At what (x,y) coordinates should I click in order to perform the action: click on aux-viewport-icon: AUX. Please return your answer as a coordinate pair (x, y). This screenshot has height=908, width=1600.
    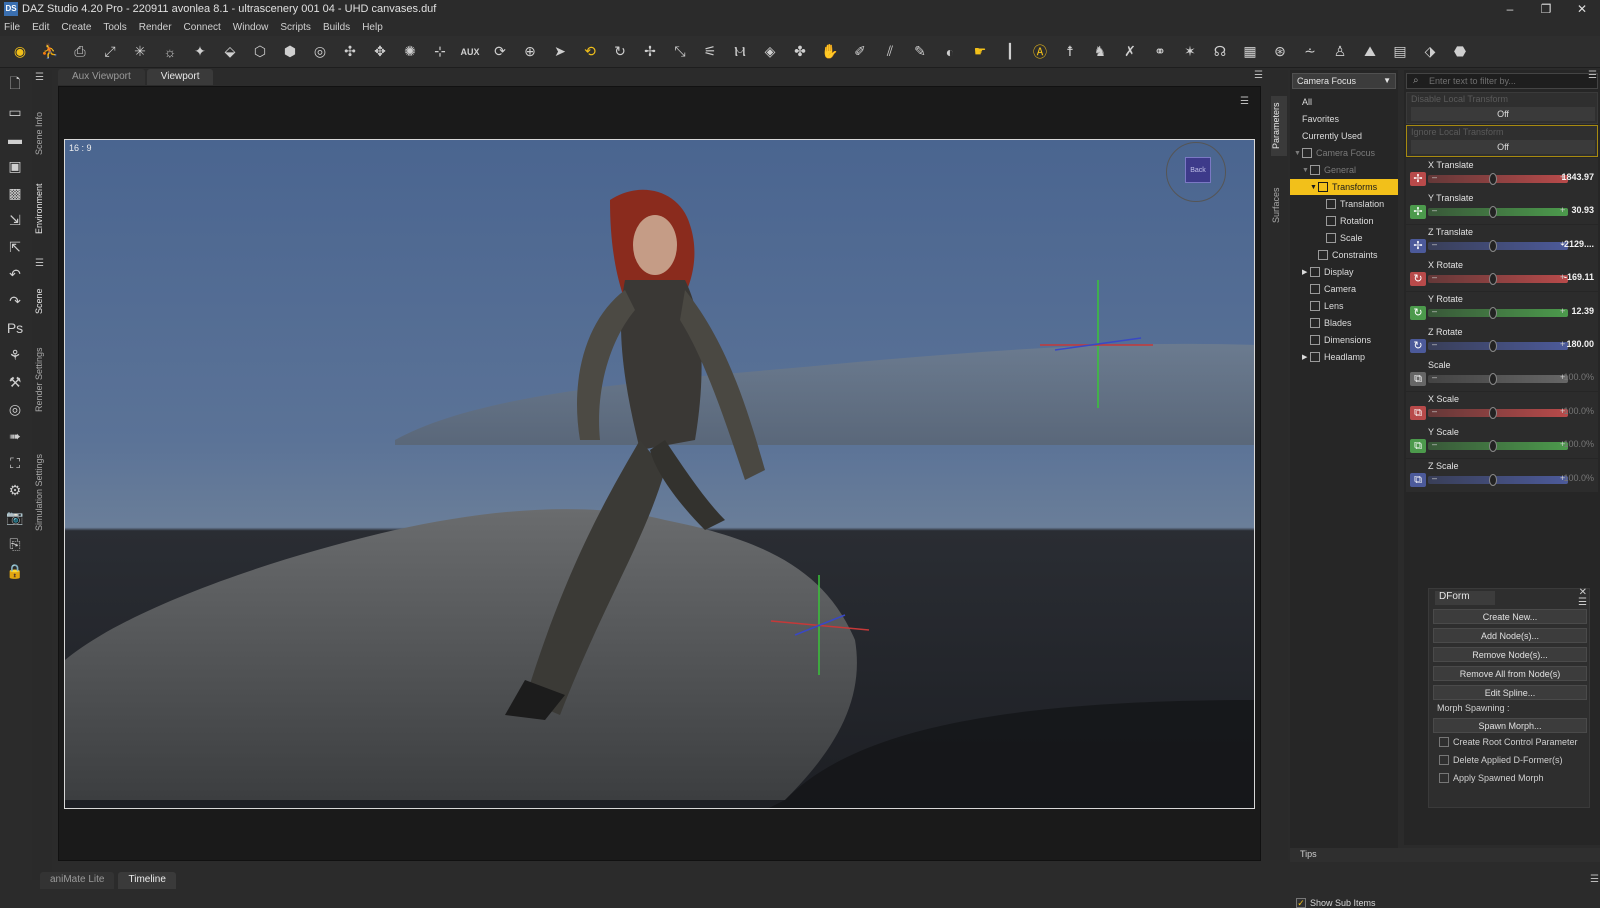
    Looking at the image, I should click on (470, 52).